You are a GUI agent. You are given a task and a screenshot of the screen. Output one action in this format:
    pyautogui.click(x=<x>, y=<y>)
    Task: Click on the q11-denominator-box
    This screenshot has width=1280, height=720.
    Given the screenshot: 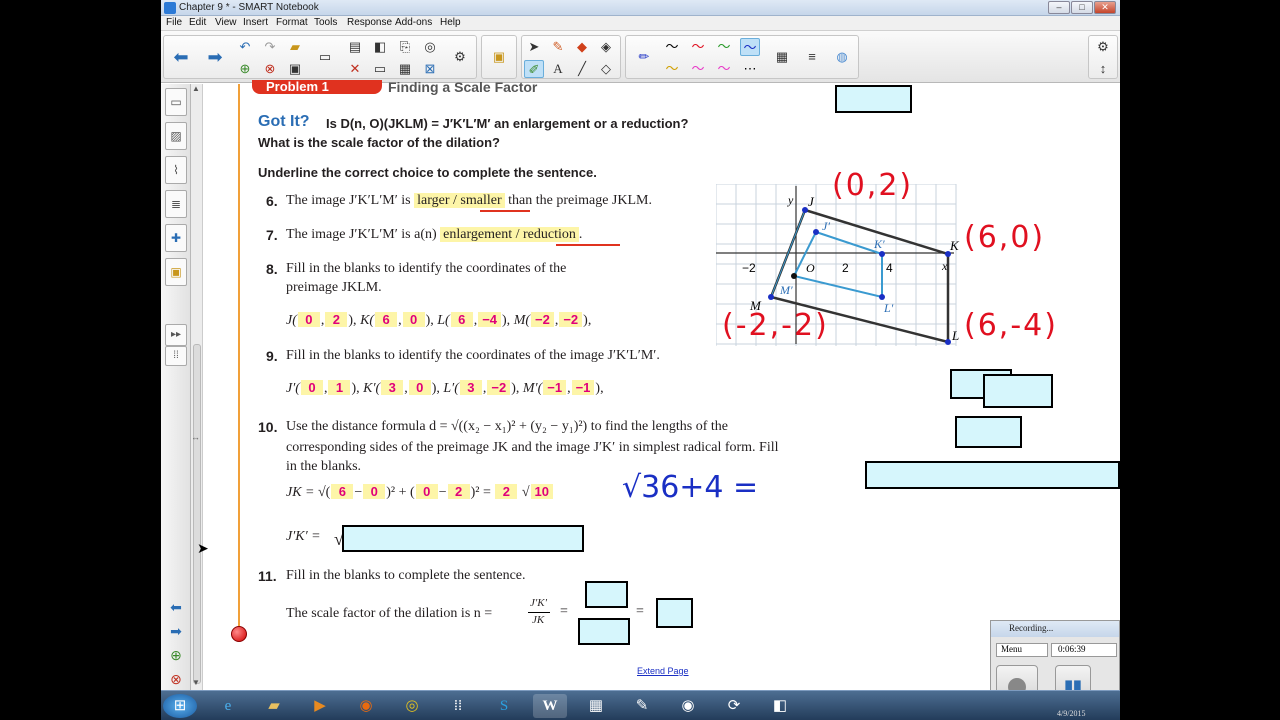 What is the action you would take?
    pyautogui.click(x=604, y=631)
    